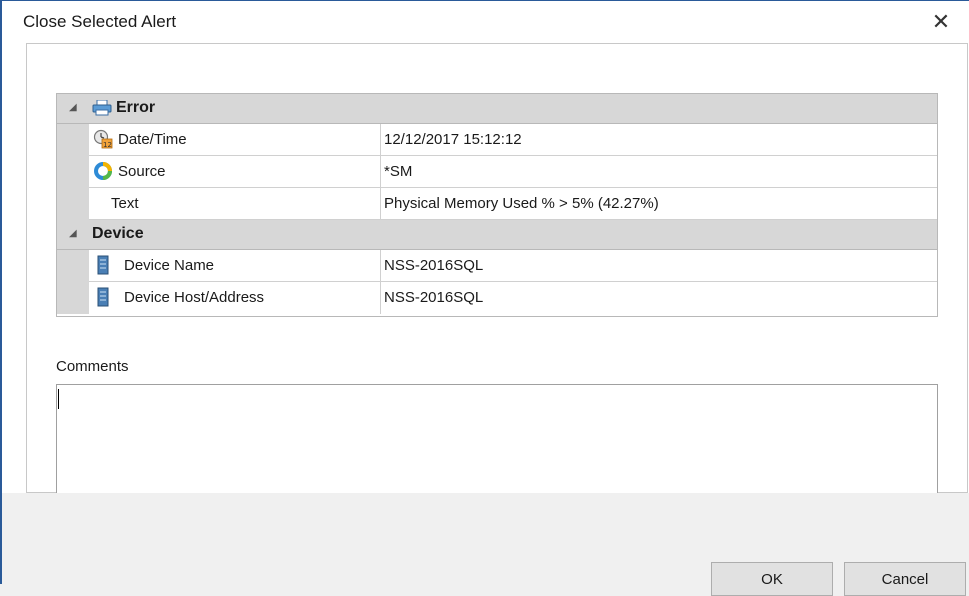  Describe the element at coordinates (497, 298) in the screenshot. I see `property-row-device-host: Device Host/Address NSS-2016SQL` at that location.